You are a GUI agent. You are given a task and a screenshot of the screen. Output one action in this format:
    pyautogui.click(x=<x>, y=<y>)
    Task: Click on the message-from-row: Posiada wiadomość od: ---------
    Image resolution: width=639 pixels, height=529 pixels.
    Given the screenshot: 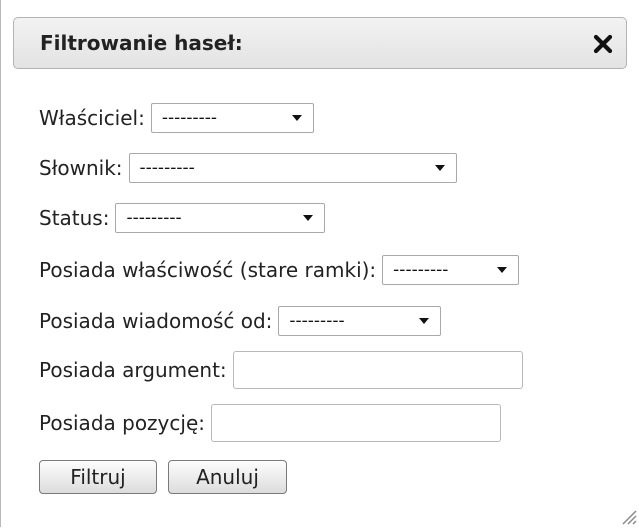 What is the action you would take?
    pyautogui.click(x=240, y=321)
    